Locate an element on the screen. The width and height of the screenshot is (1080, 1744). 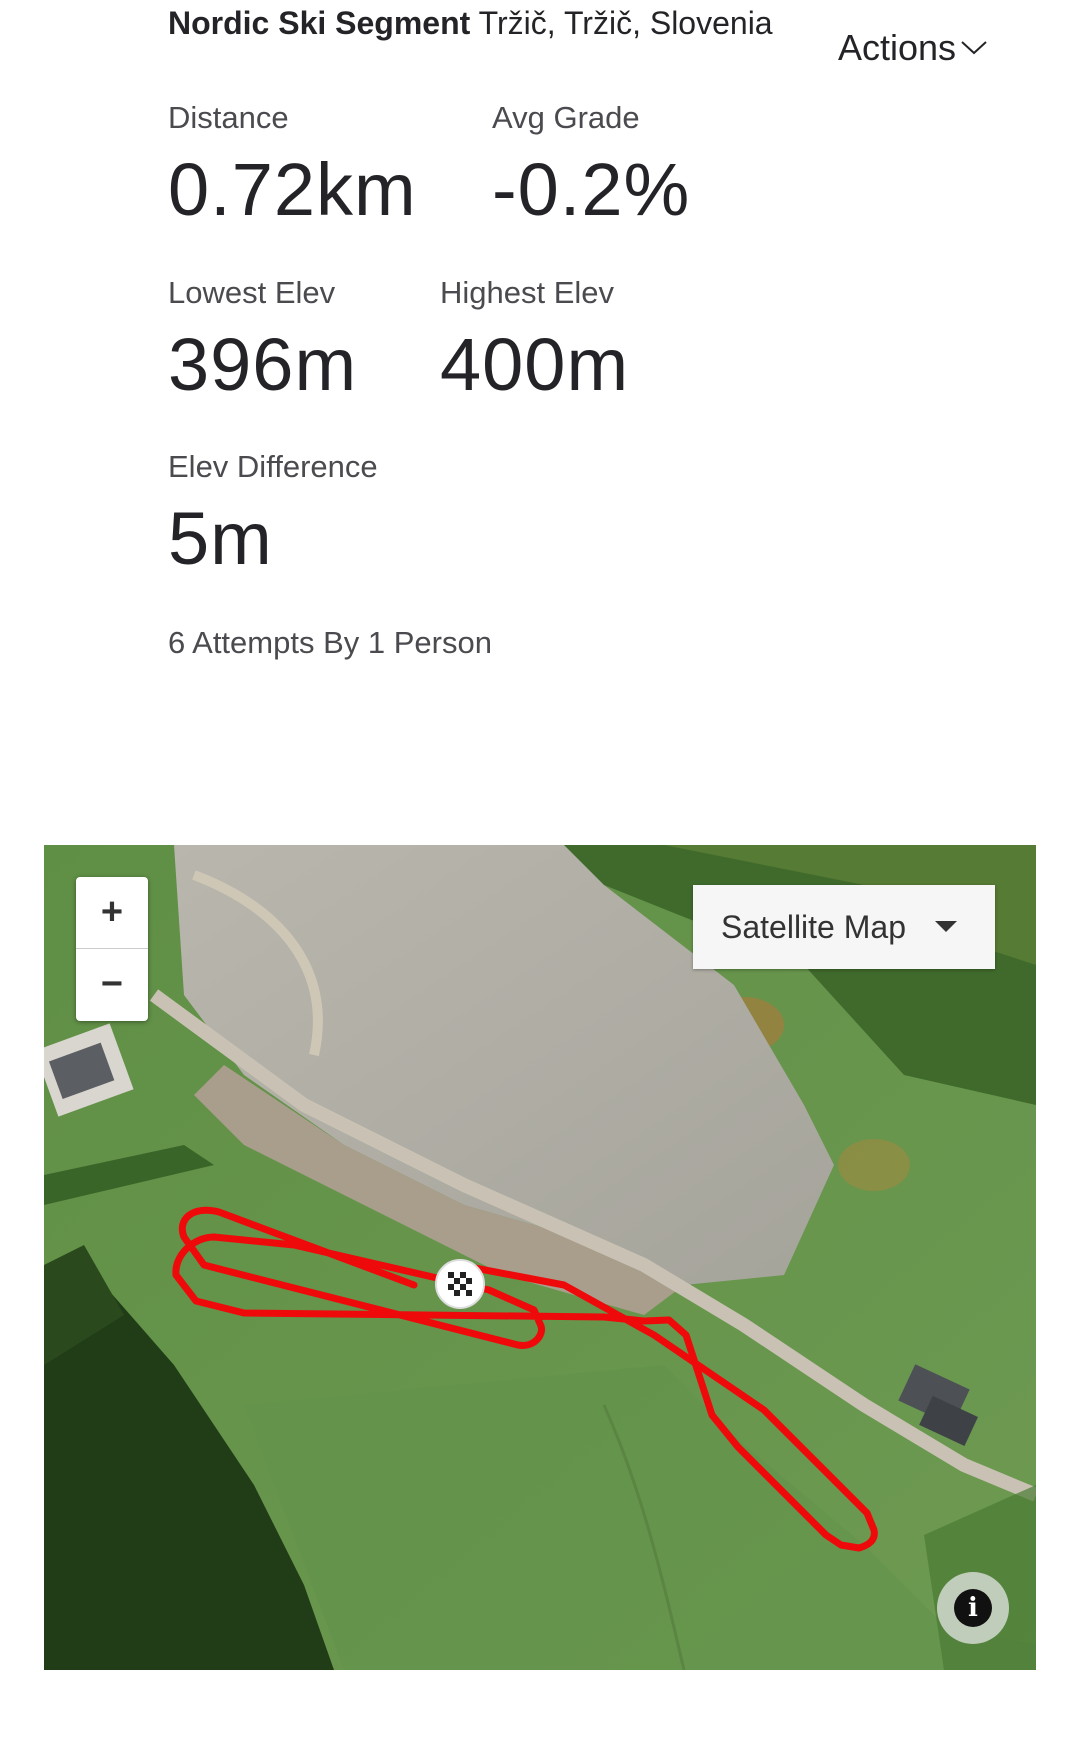
map-info-button: i is located at coordinates (973, 1608).